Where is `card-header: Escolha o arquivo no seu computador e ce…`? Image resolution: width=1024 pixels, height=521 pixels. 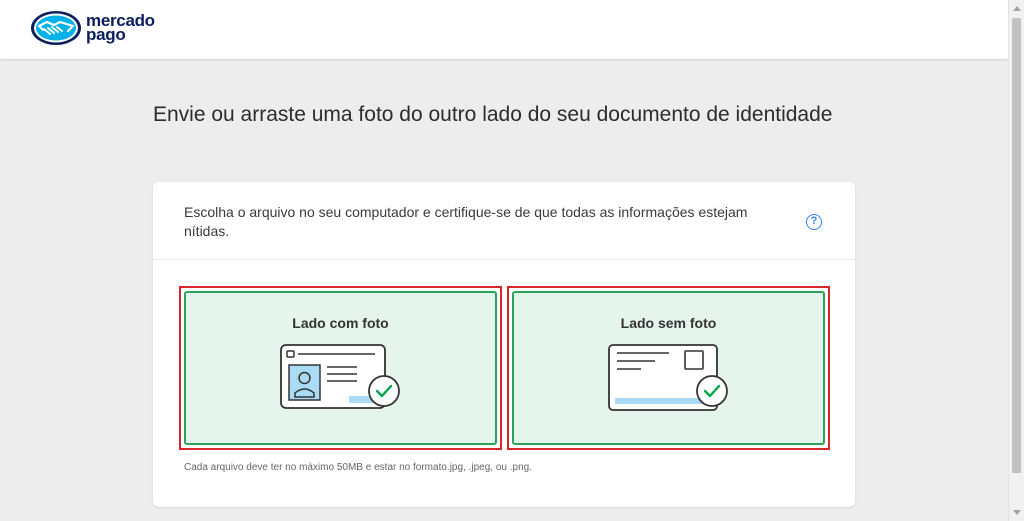 card-header: Escolha o arquivo no seu computador e ce… is located at coordinates (504, 221).